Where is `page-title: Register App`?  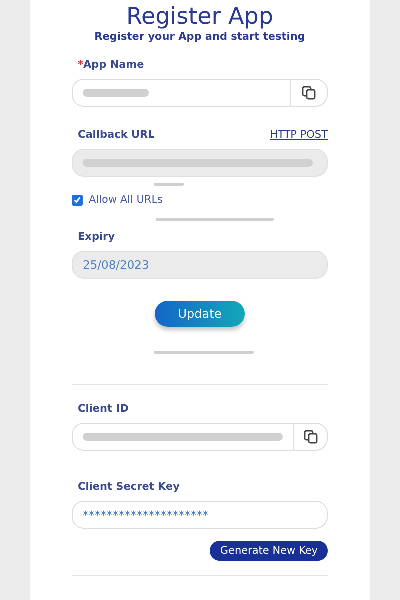
page-title: Register App is located at coordinates (200, 17).